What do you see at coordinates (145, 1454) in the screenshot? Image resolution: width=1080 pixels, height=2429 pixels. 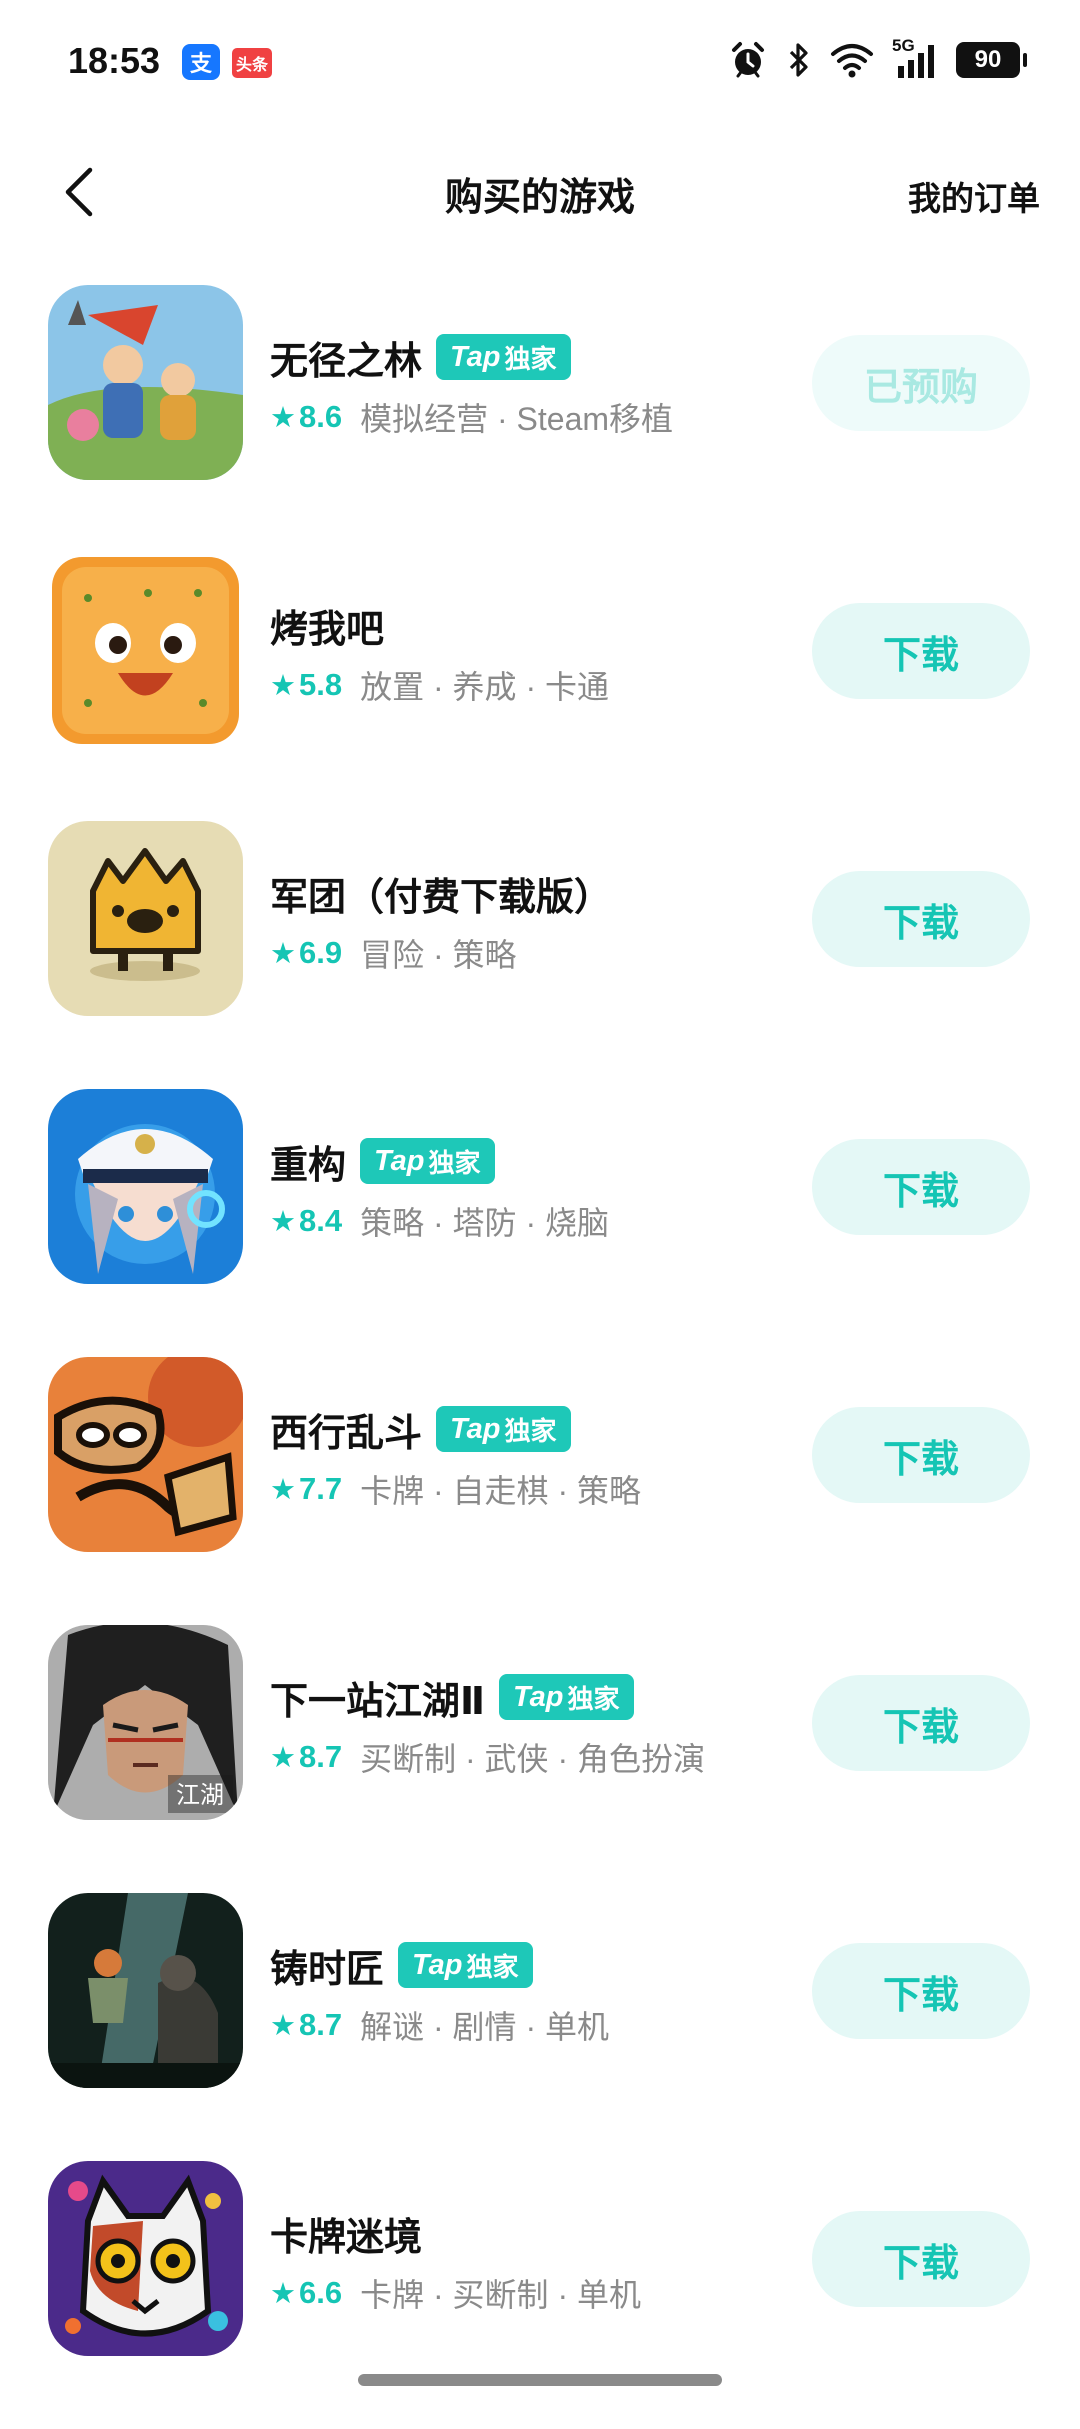 I see `game-icon-xixingluandou` at bounding box center [145, 1454].